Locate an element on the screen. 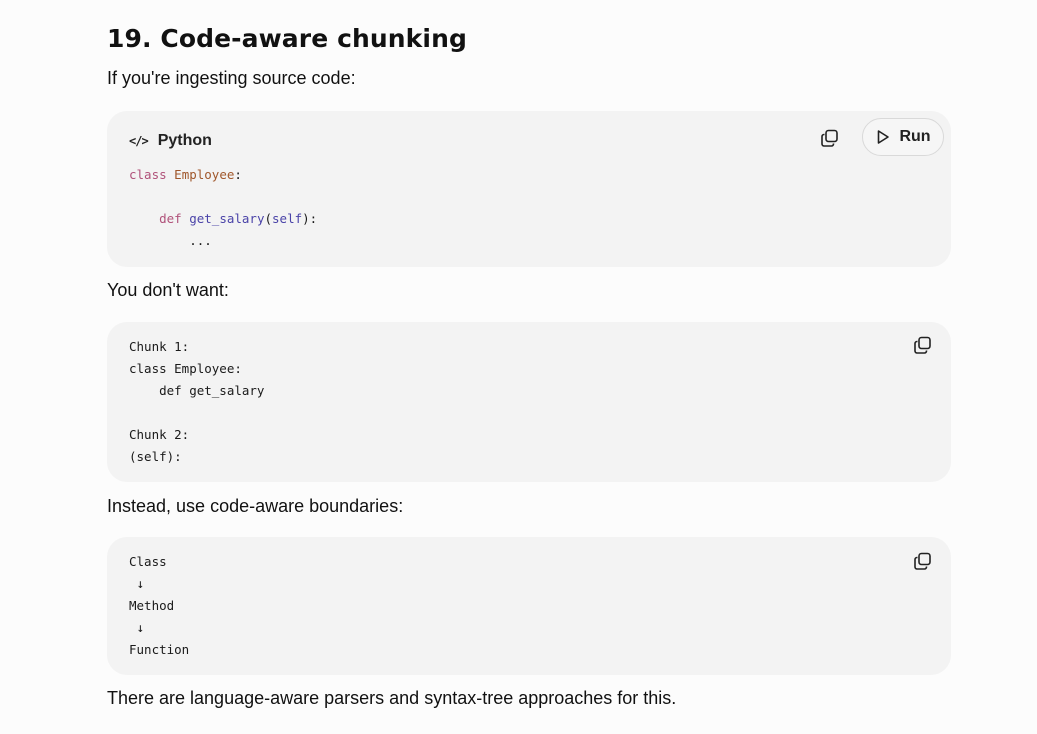 The image size is (1037, 734). section-heading: 19. Code-aware chunking is located at coordinates (287, 38).